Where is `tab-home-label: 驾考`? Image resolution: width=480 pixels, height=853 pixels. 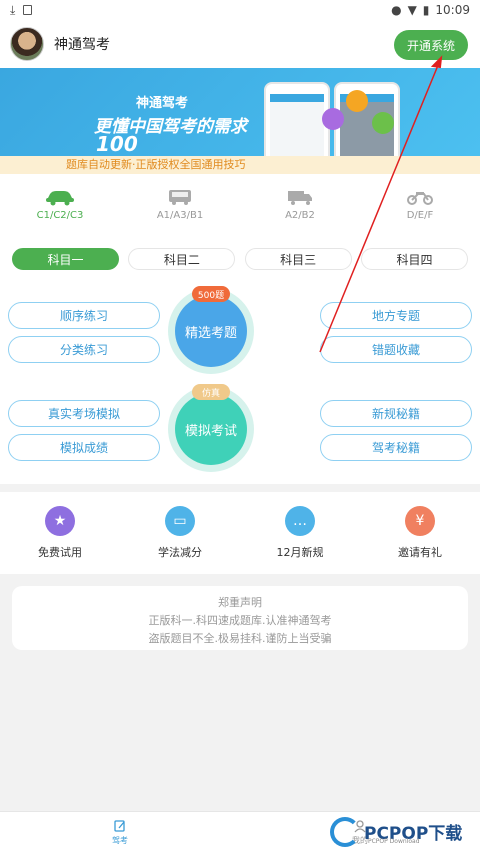 tab-home-label: 驾考 is located at coordinates (120, 840).